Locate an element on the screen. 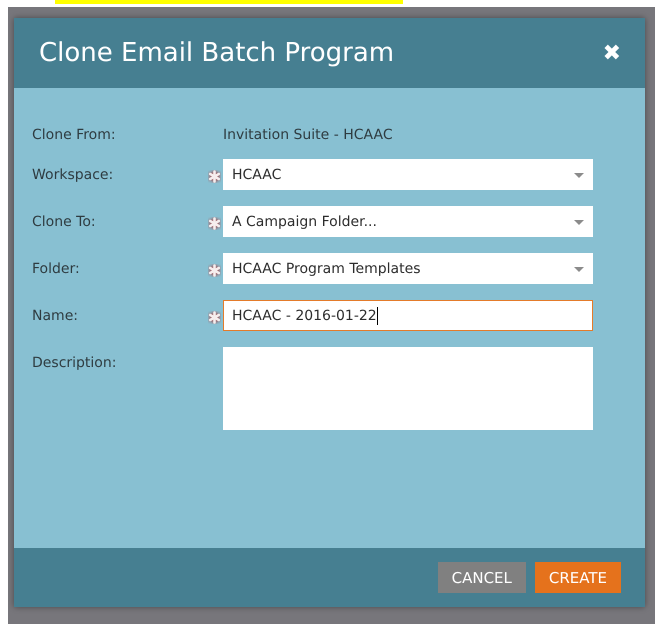  cancel-button: CANCEL is located at coordinates (482, 577).